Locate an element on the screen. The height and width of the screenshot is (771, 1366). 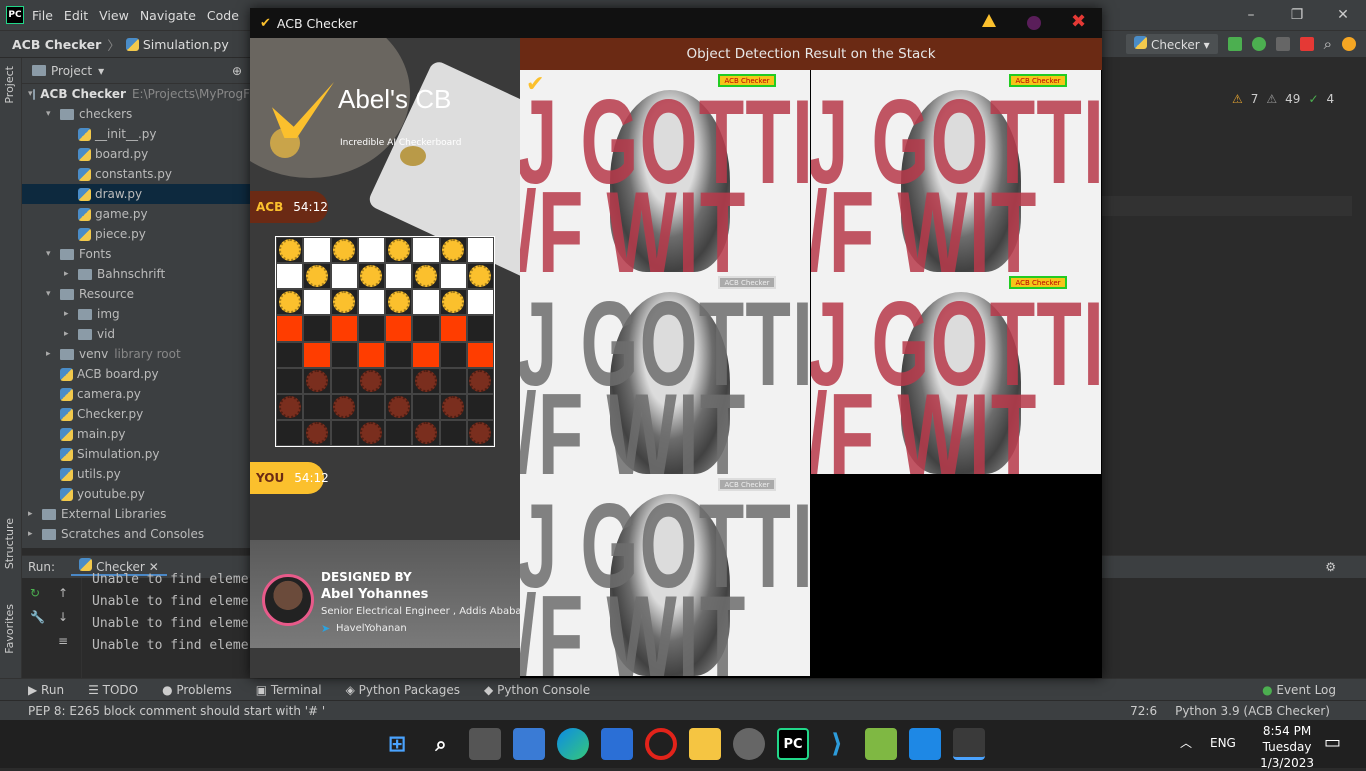
settings-icon is located at coordinates (749, 744).